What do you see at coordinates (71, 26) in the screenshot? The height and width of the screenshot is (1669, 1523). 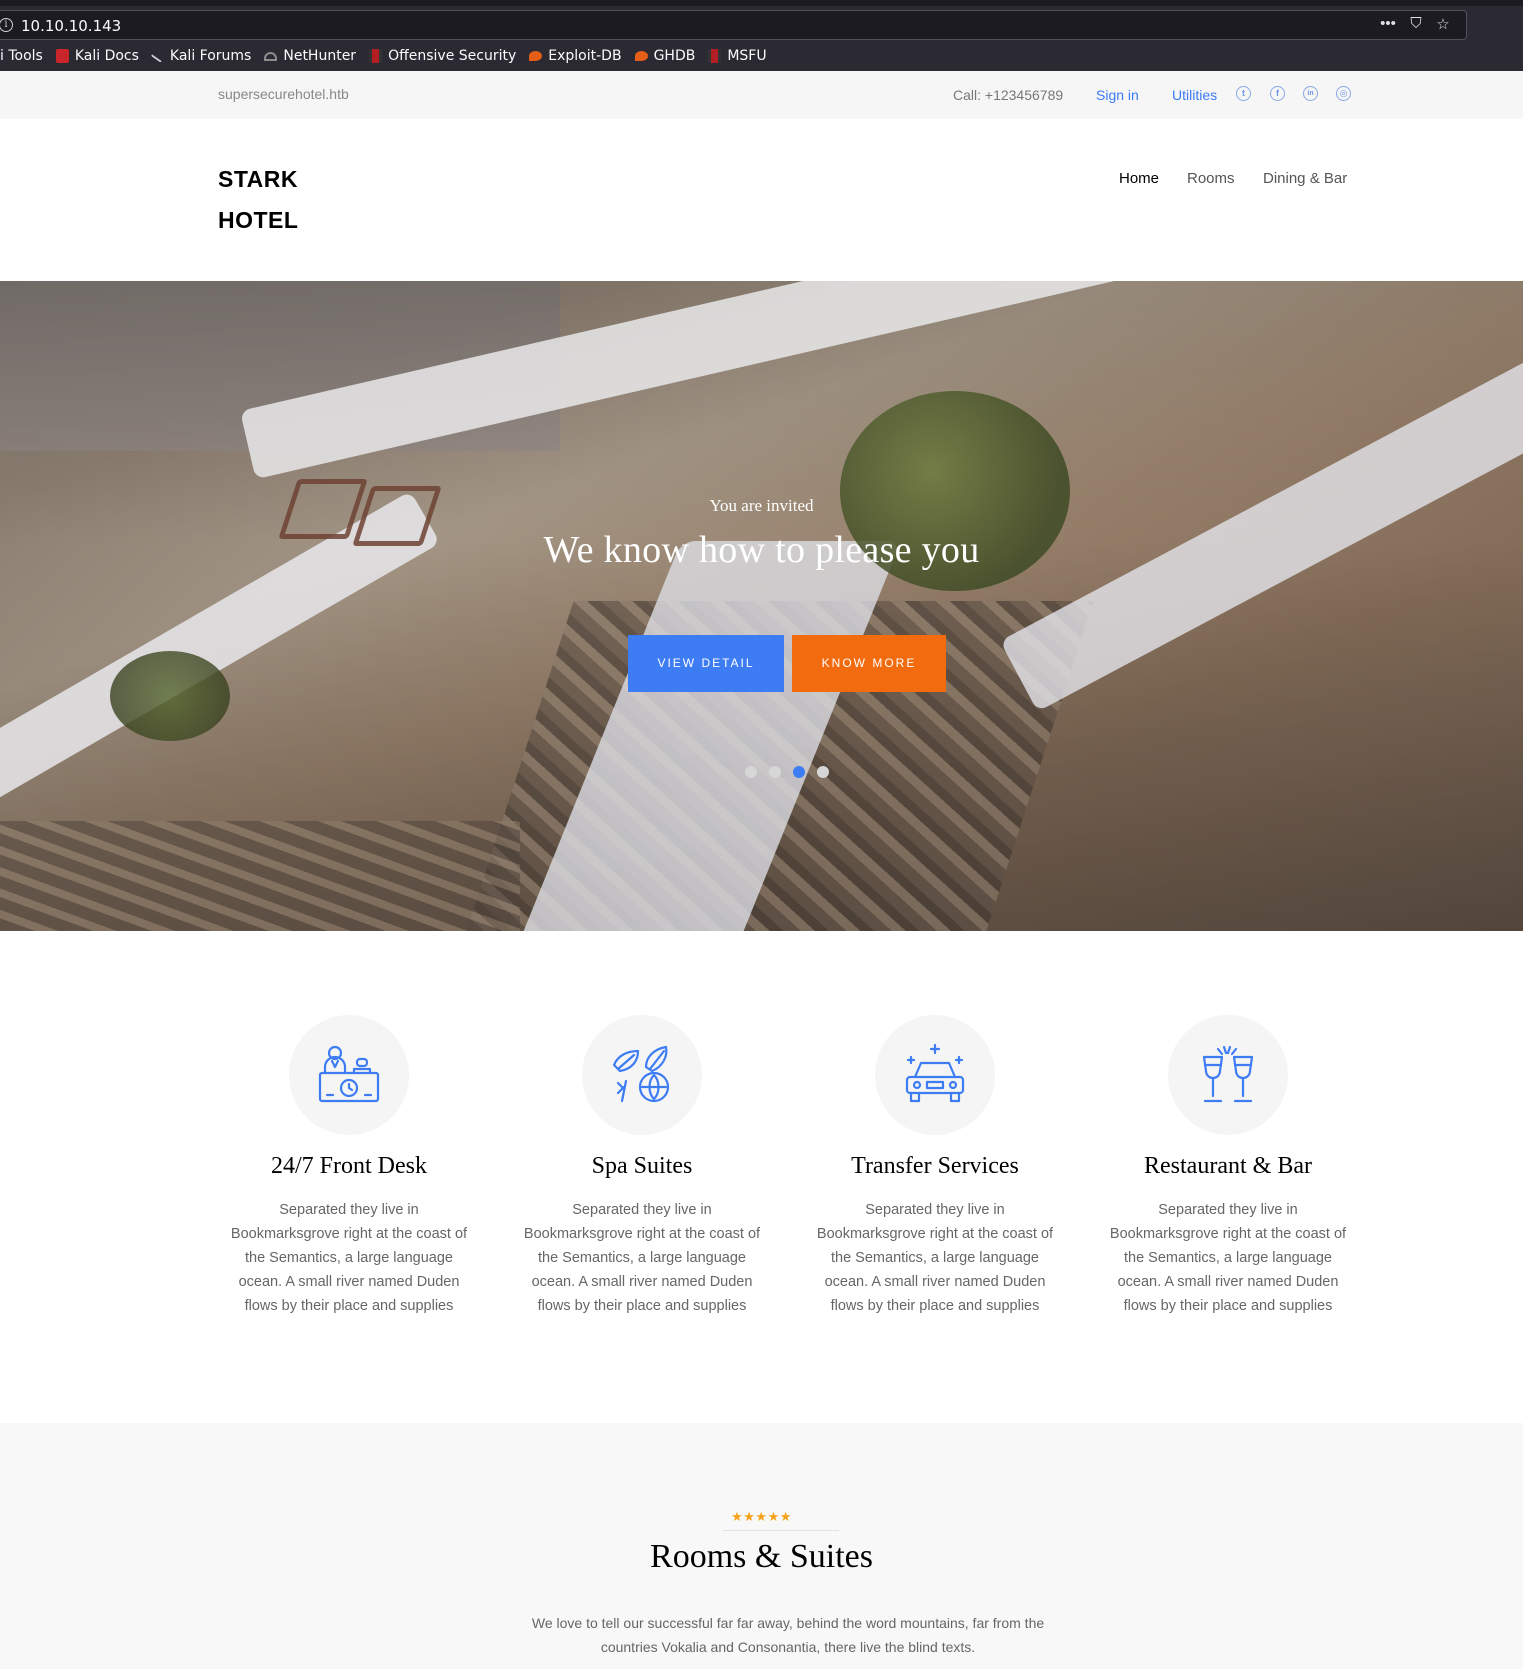 I see `url-text: 10.10.10.143` at bounding box center [71, 26].